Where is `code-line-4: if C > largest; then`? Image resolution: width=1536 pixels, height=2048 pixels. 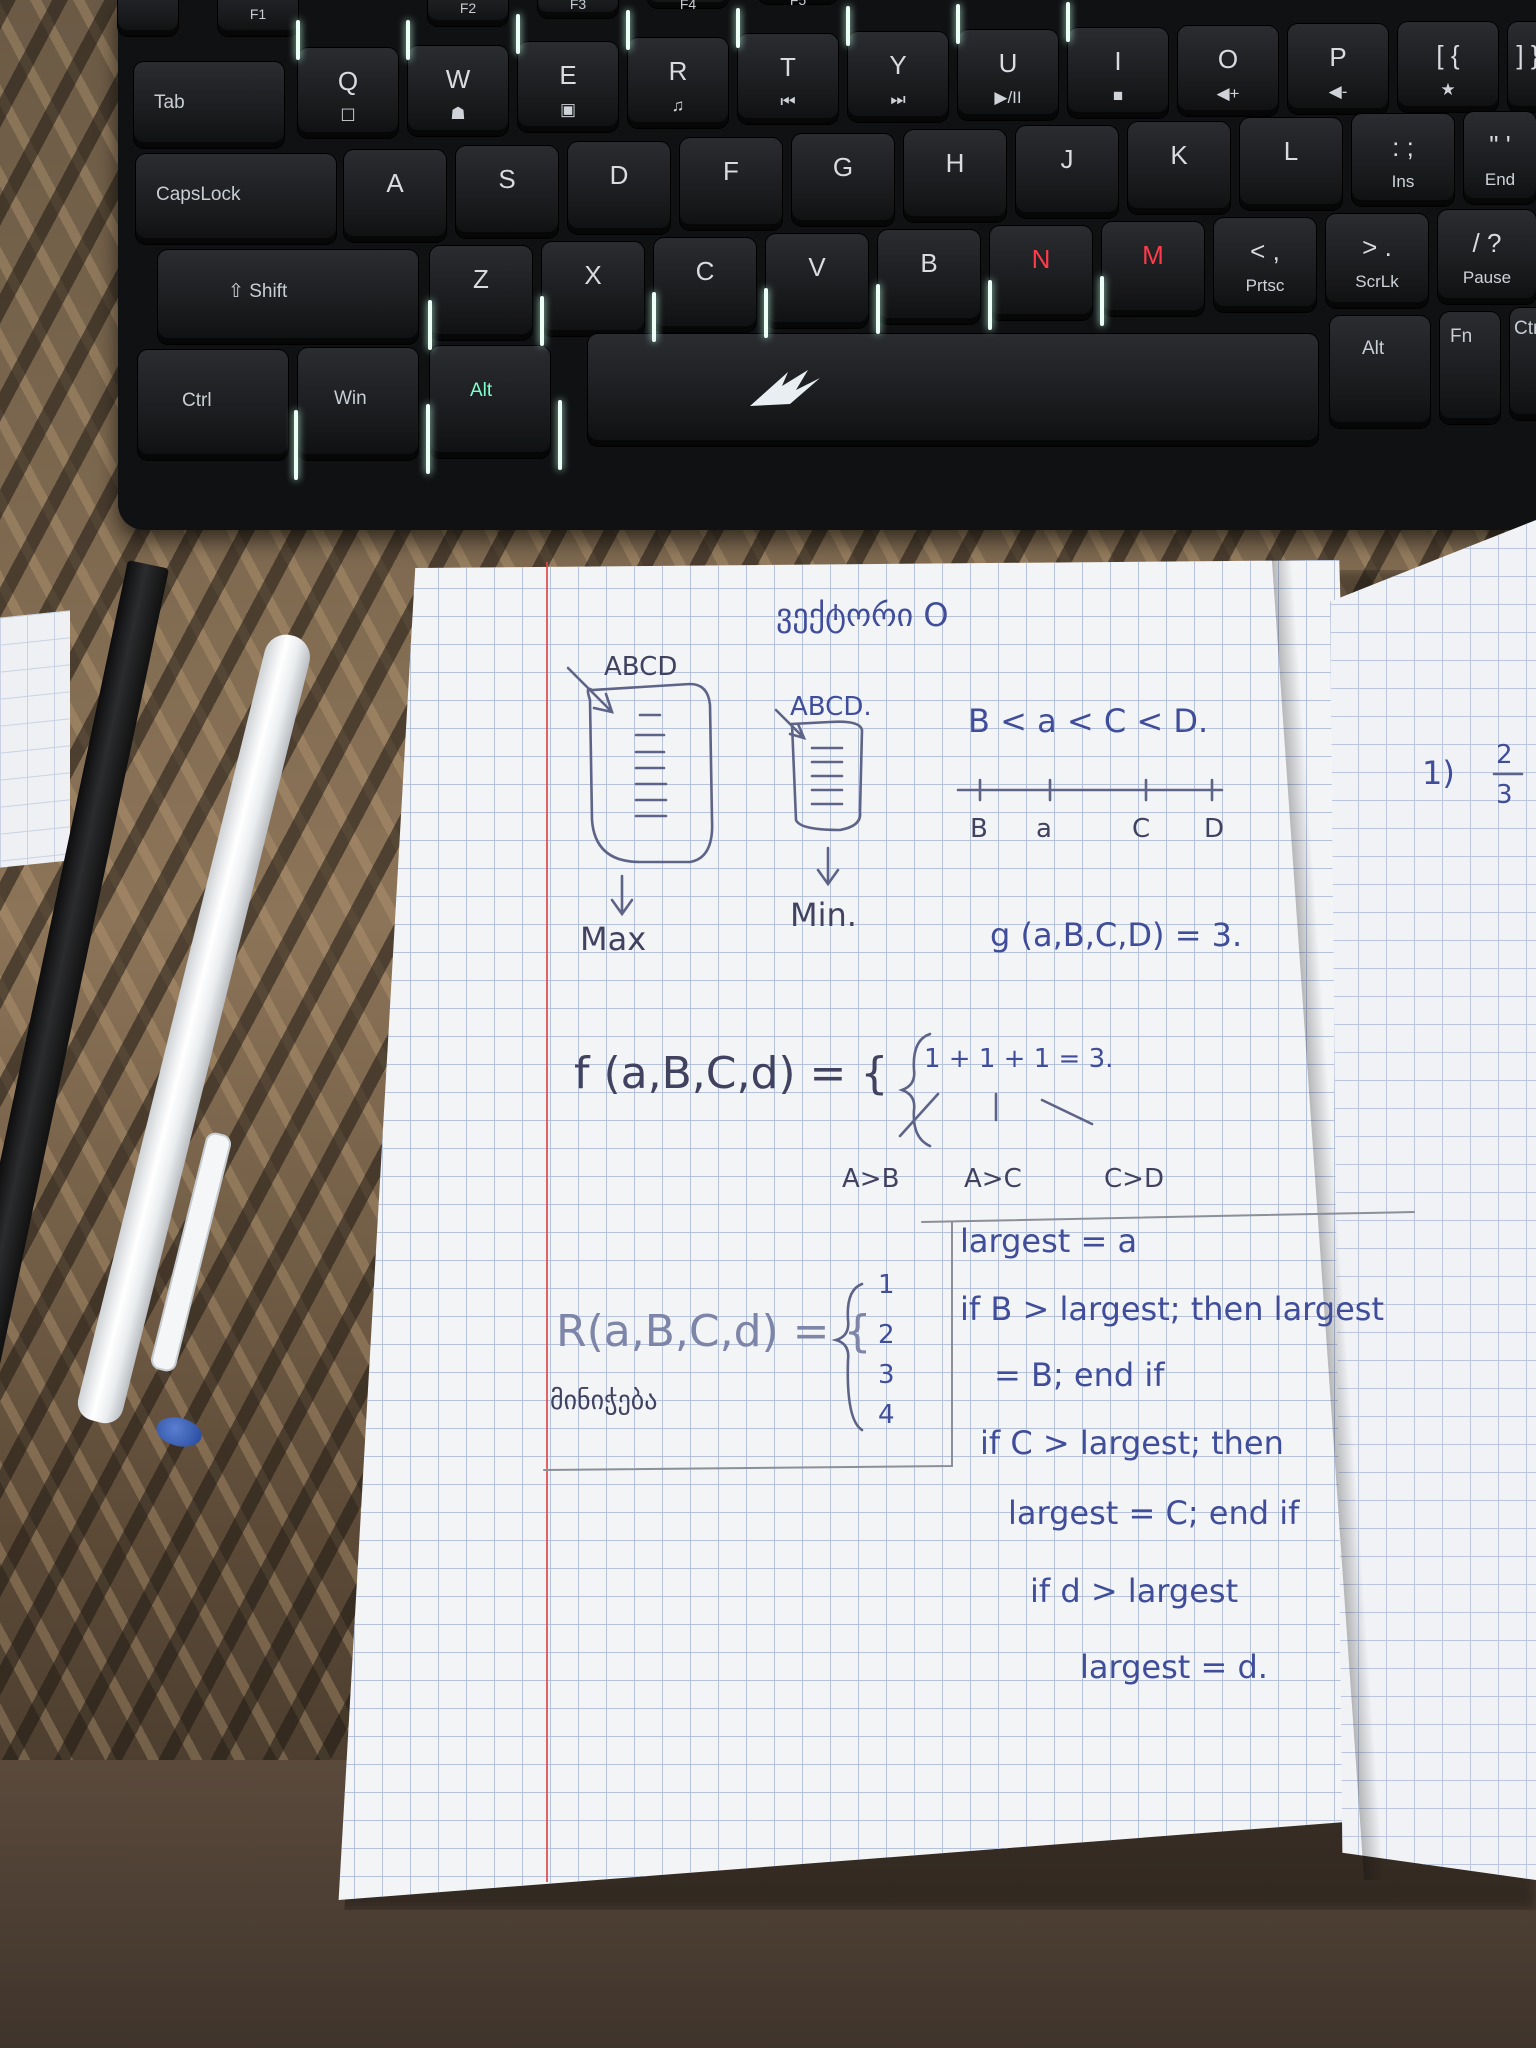
code-line-4: if C > largest; then is located at coordinates (1132, 1443).